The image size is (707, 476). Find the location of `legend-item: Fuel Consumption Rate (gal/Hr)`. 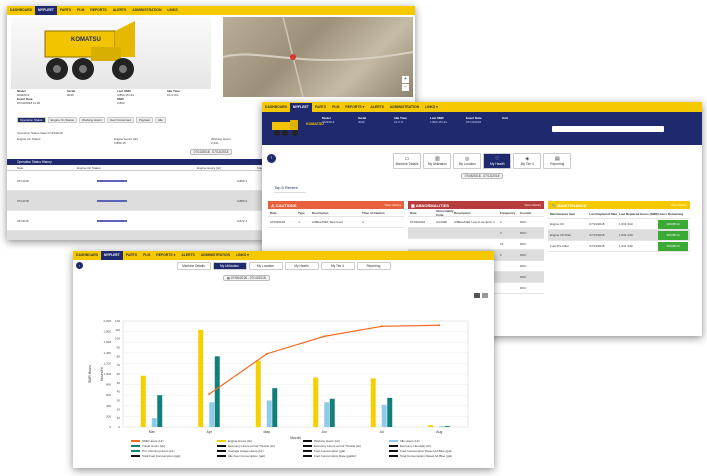

legend-item: Fuel Consumption Rate (gal/Hr) is located at coordinates (344, 456).